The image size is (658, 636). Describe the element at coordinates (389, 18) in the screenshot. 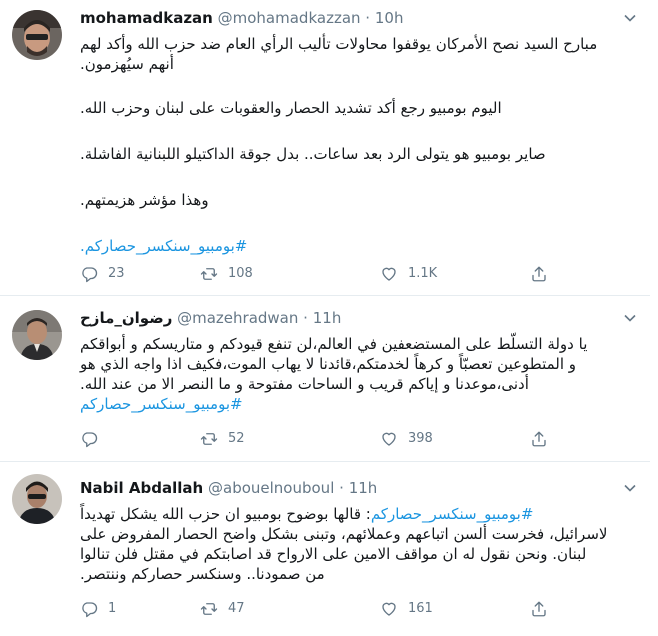

I see `timestamp: 10h` at that location.